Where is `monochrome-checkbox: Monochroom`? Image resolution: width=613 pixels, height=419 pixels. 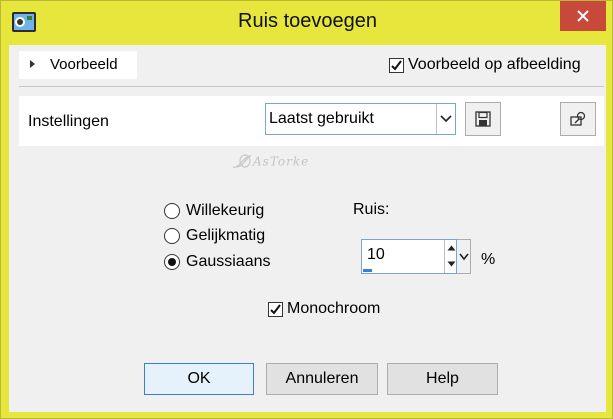 monochrome-checkbox: Monochroom is located at coordinates (324, 309).